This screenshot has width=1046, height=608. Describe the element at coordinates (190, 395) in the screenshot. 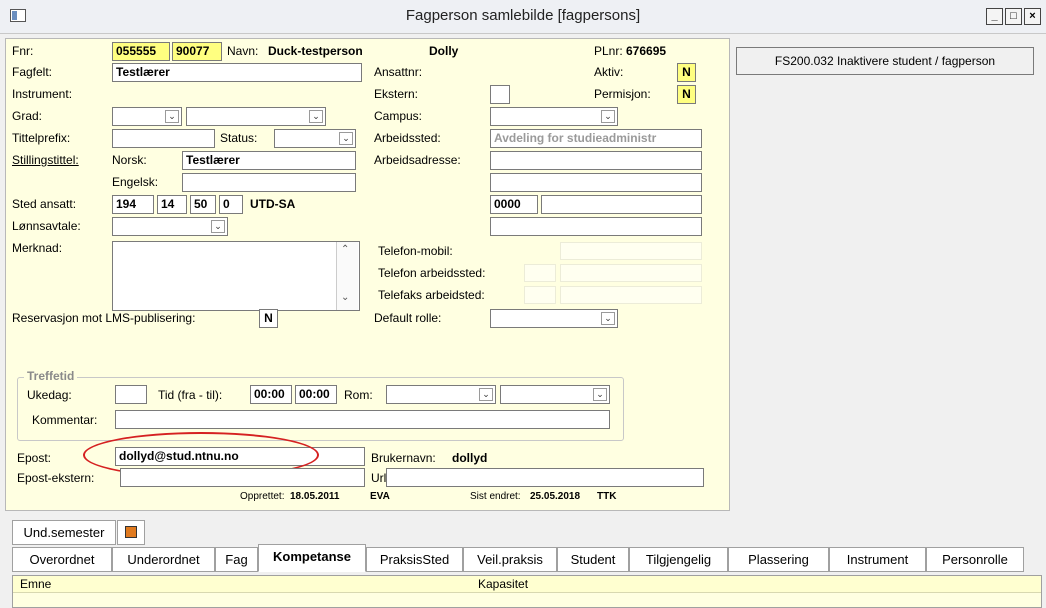

I see `tid-label: Tid (fra - til):` at that location.